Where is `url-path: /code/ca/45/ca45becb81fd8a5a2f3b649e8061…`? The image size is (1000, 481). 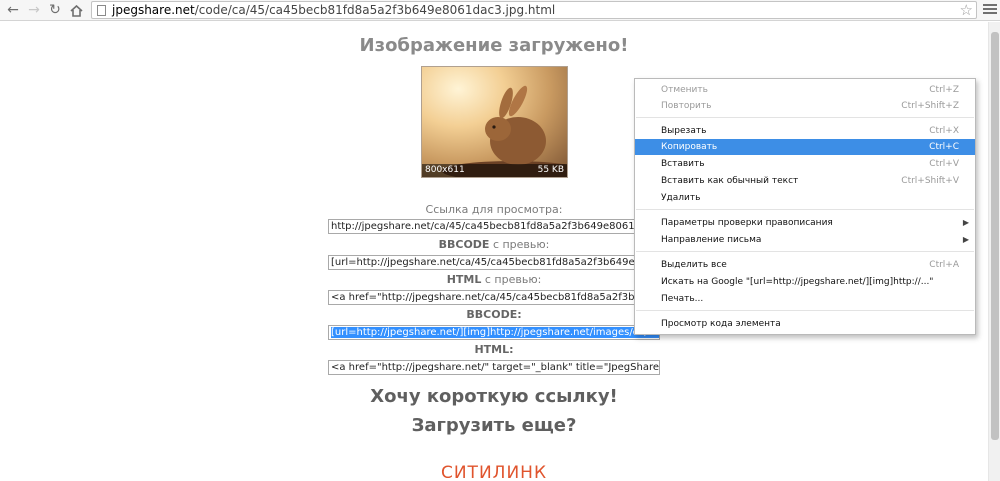
url-path: /code/ca/45/ca45becb81fd8a5a2f3b649e8061… is located at coordinates (375, 10).